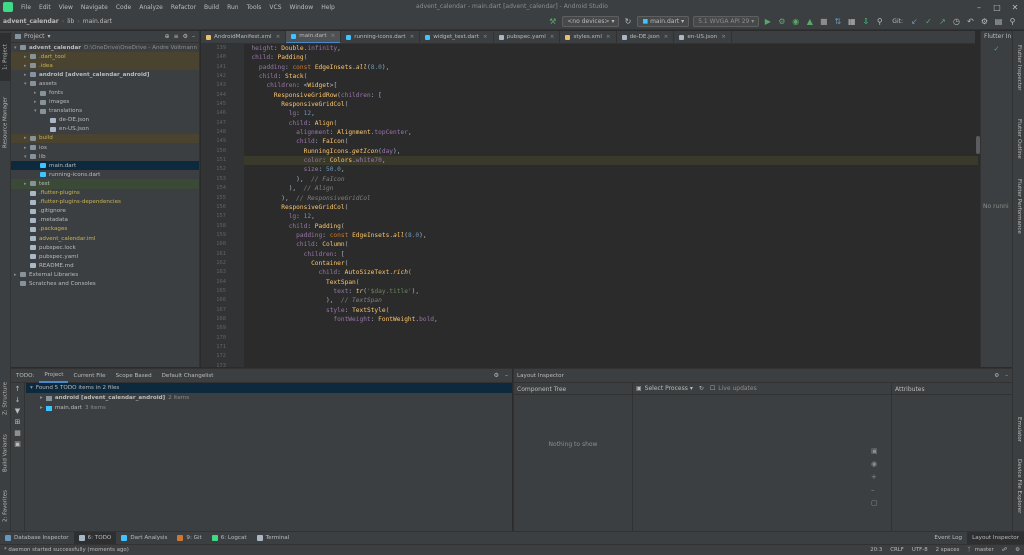 The width and height of the screenshot is (1024, 555). What do you see at coordinates (527, 37) in the screenshot?
I see `editor-tab: pubspec.yaml ×` at bounding box center [527, 37].